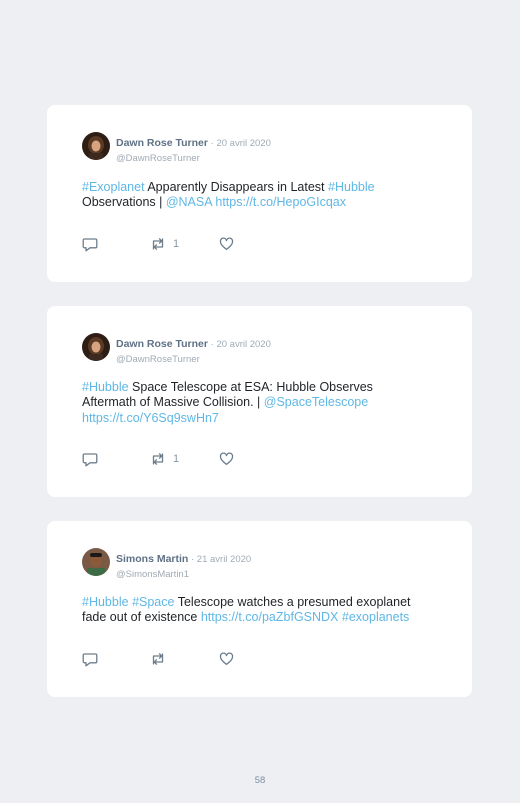 The image size is (520, 803). I want to click on url-link: https://t.co/Y6Sq9swHn7, so click(150, 418).